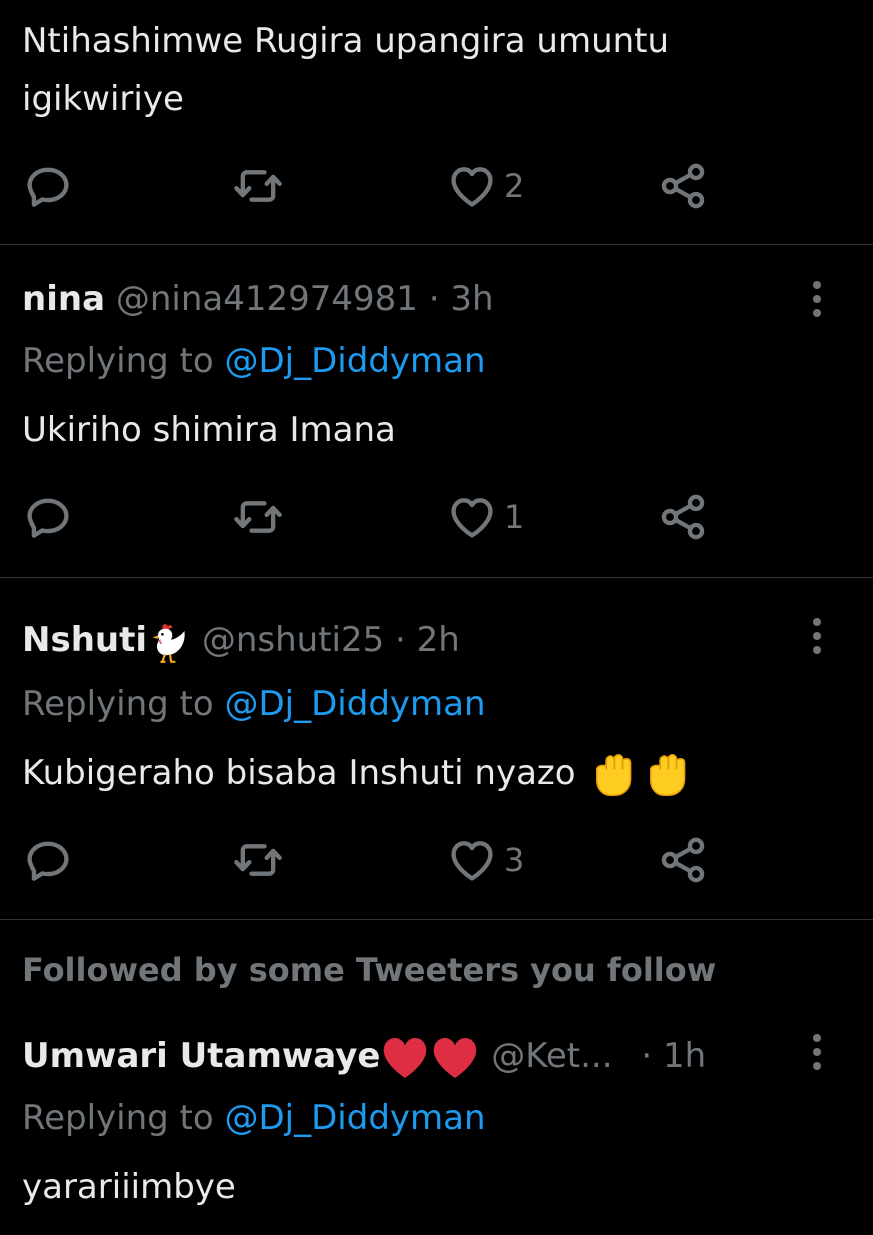  Describe the element at coordinates (438, 640) in the screenshot. I see `timestamp: 2h` at that location.